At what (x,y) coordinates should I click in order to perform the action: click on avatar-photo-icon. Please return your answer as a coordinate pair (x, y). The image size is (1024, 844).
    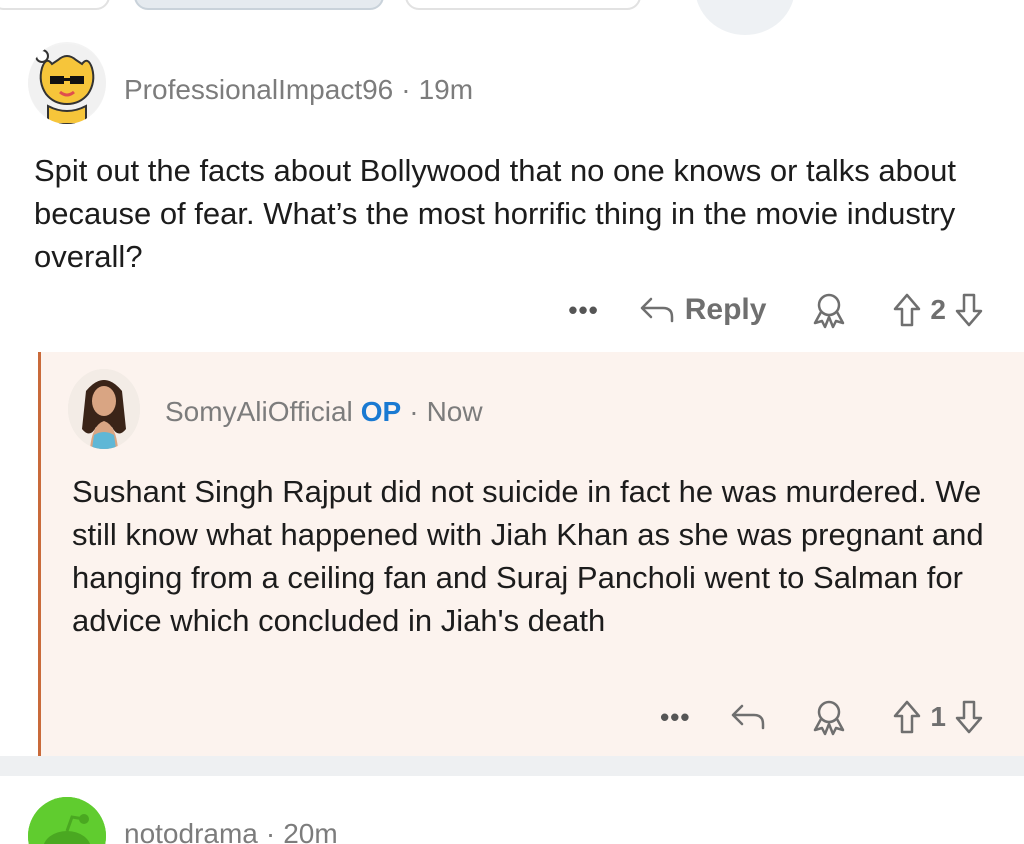
    Looking at the image, I should click on (104, 409).